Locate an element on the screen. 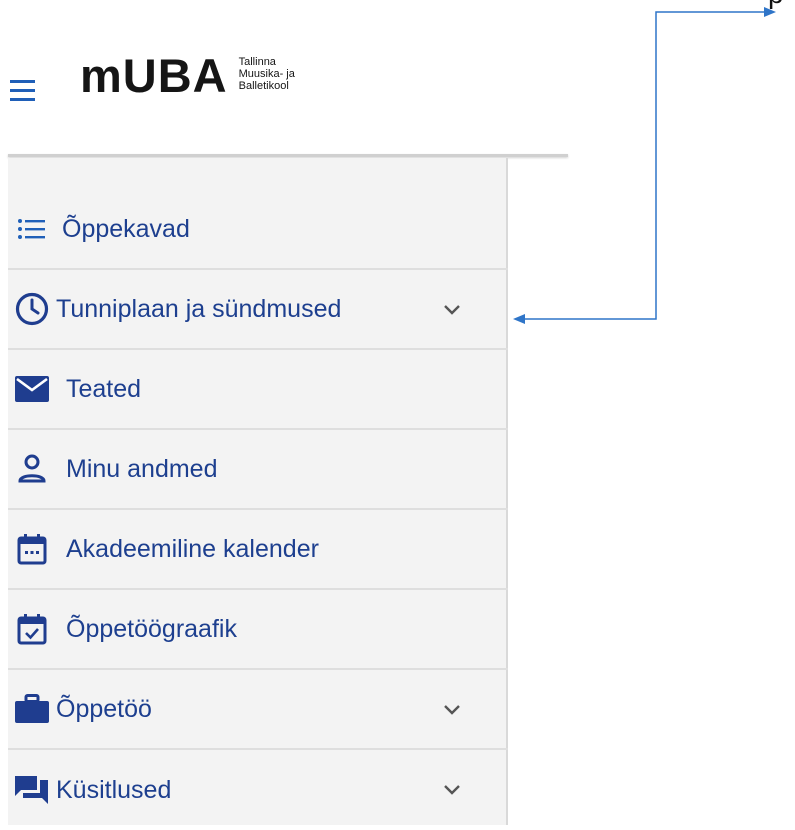 Image resolution: width=795 pixels, height=830 pixels. sidebar-item-oppekavad: Õppekavad is located at coordinates (258, 230).